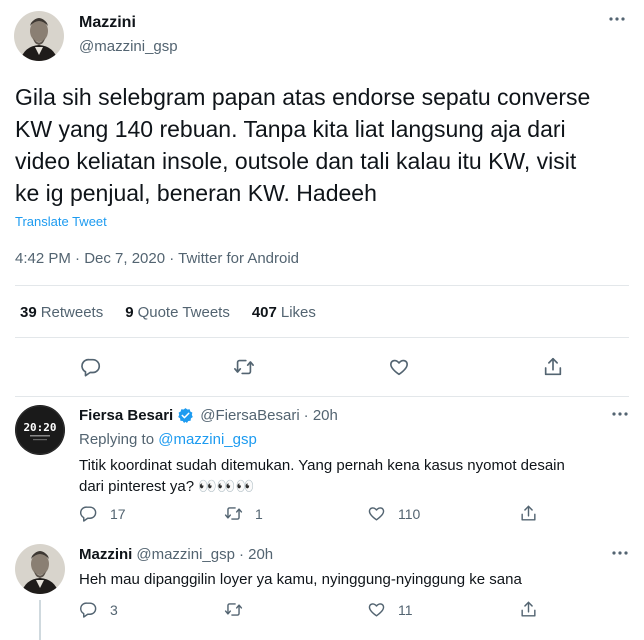  I want to click on reply-author-handle: @FiersaBesari, so click(249, 415).